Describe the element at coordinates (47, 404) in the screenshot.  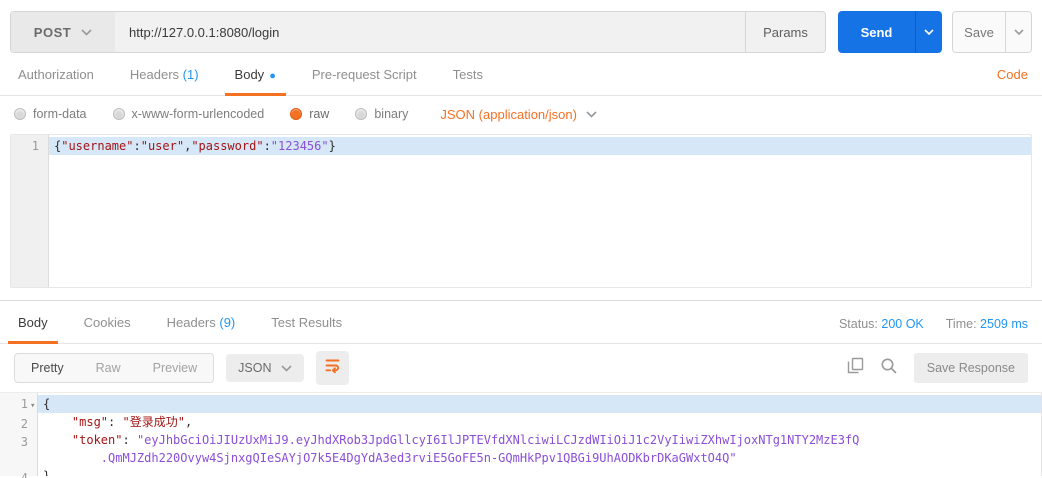
I see `token: {` at that location.